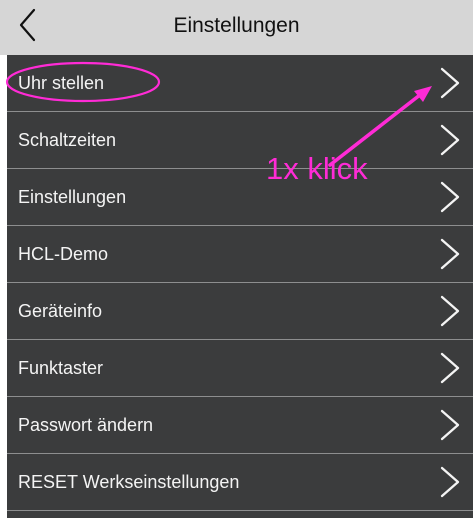 The image size is (473, 518). I want to click on annotation-label: 1x klick, so click(317, 168).